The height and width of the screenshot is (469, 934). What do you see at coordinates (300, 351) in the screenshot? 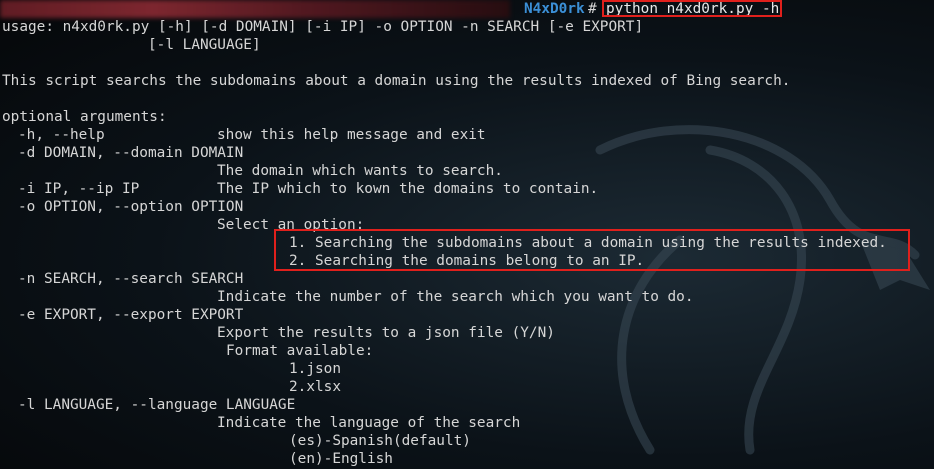
I see `arg-export-formats-label: Format available:` at bounding box center [300, 351].